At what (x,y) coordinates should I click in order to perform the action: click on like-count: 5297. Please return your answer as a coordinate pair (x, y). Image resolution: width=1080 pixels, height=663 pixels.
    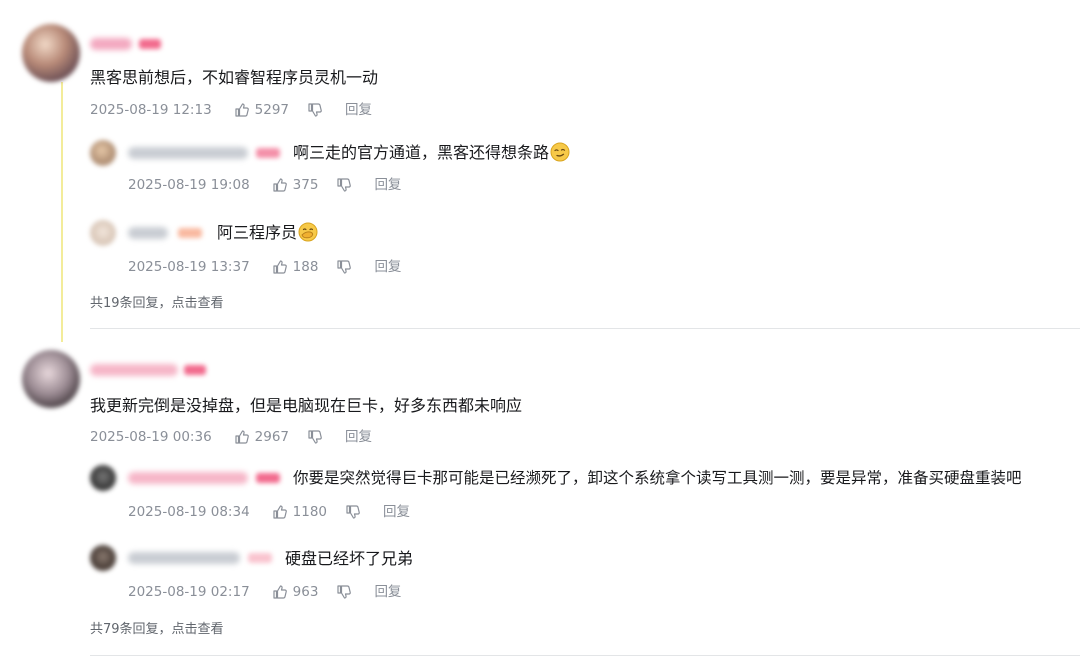
    Looking at the image, I should click on (272, 110).